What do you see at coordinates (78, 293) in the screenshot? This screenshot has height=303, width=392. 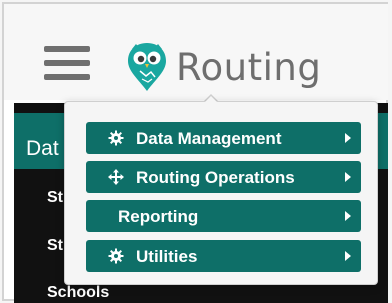 I see `sidebar-item-schools: Schools` at bounding box center [78, 293].